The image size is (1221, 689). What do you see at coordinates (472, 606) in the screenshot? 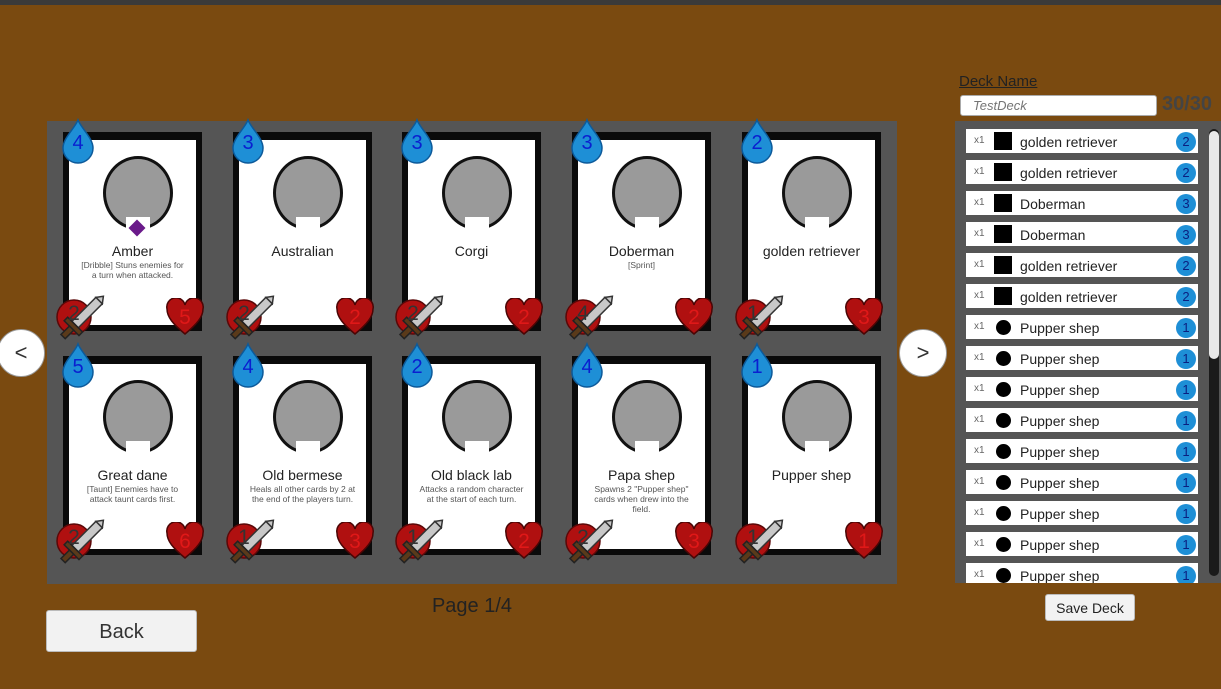
I see `page-indicator: Page 1/4` at bounding box center [472, 606].